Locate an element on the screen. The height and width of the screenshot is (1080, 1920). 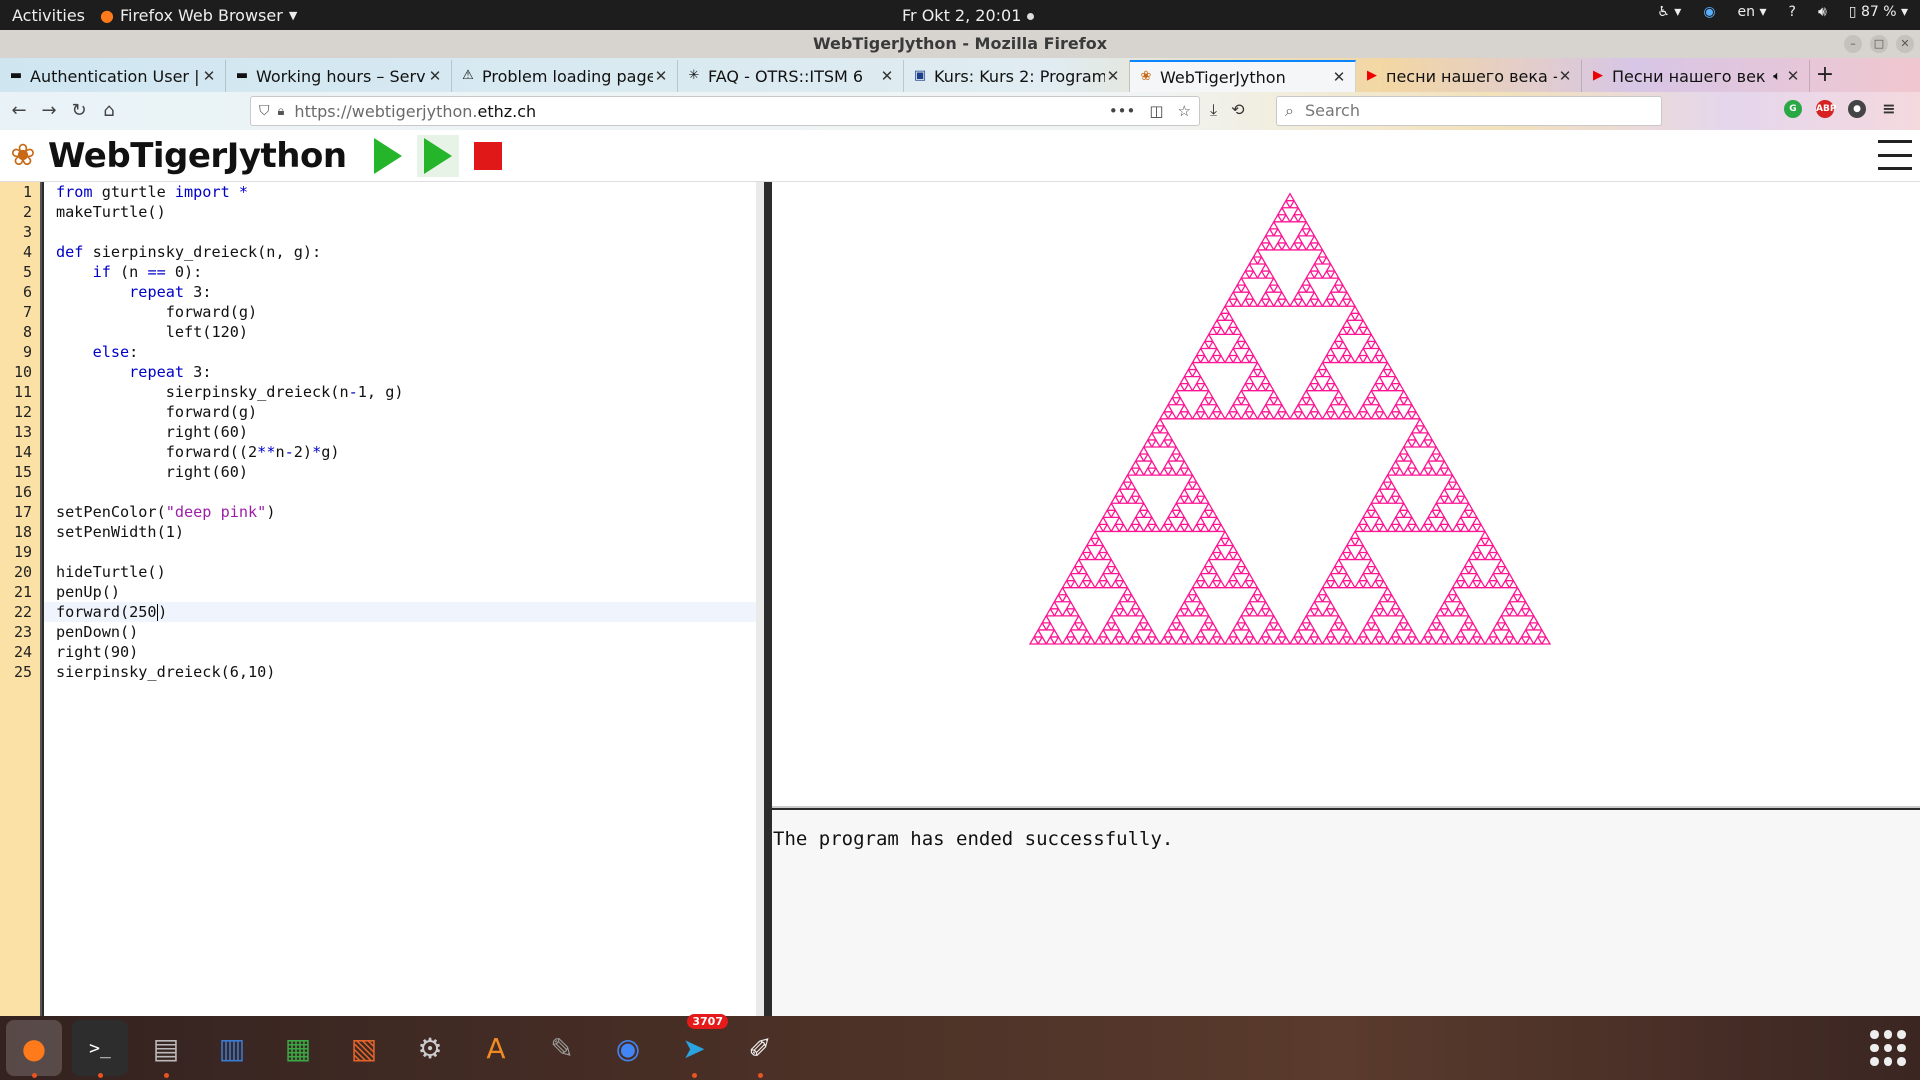
tab-faq: ✳ FAQ - OTRS::ITSM 6 ✕ is located at coordinates (791, 76).